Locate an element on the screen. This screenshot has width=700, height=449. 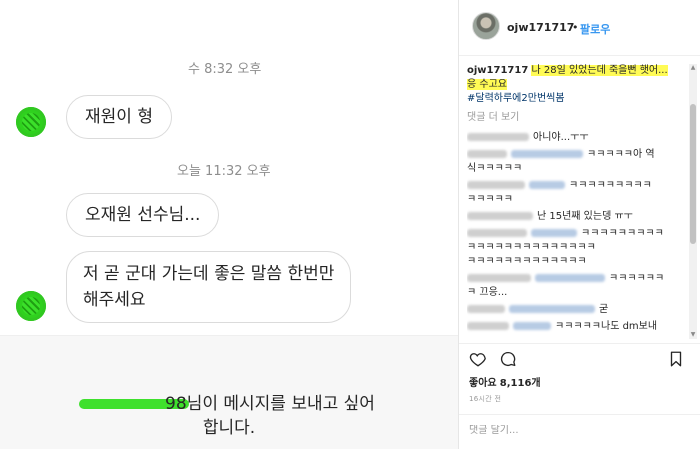
load-more-comments: 댓글 더 보기 is located at coordinates (578, 118).